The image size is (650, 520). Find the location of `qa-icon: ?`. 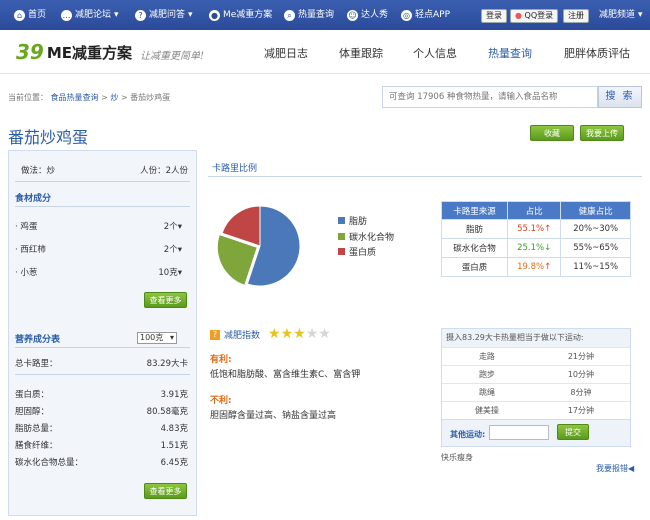

qa-icon: ? is located at coordinates (140, 15).